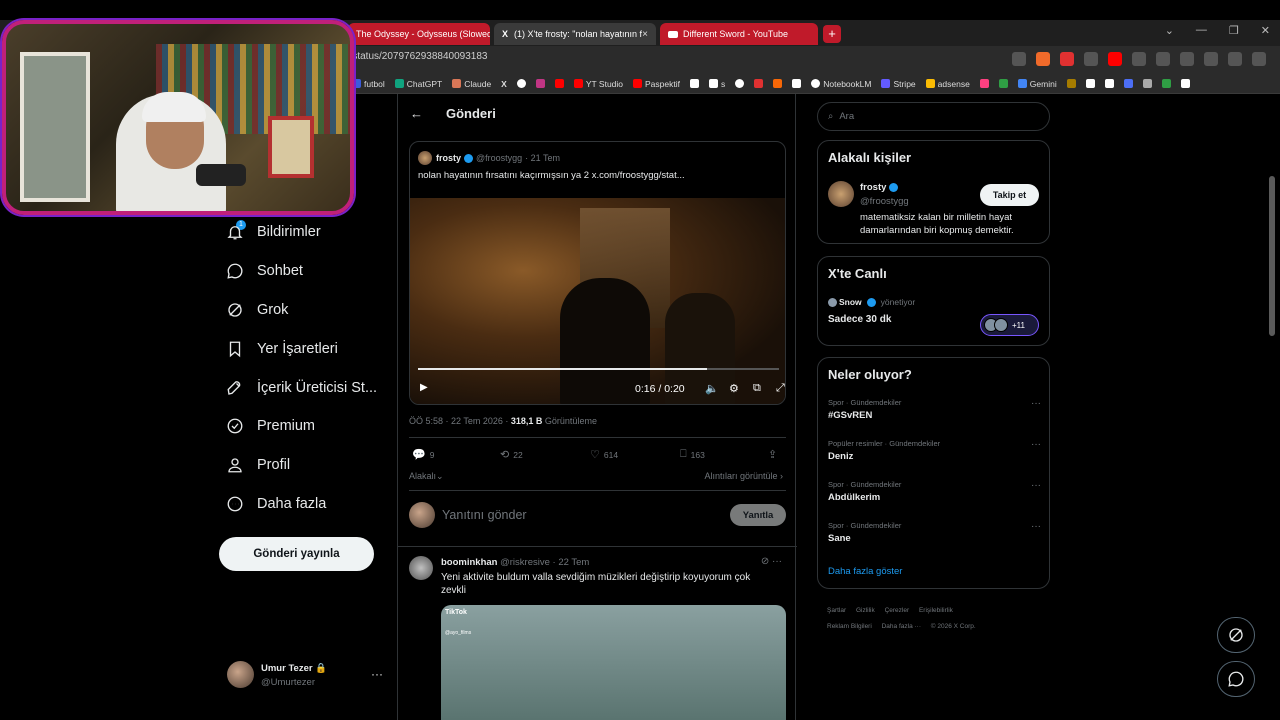  I want to click on reply-input: Yanıtını gönder, so click(484, 515).